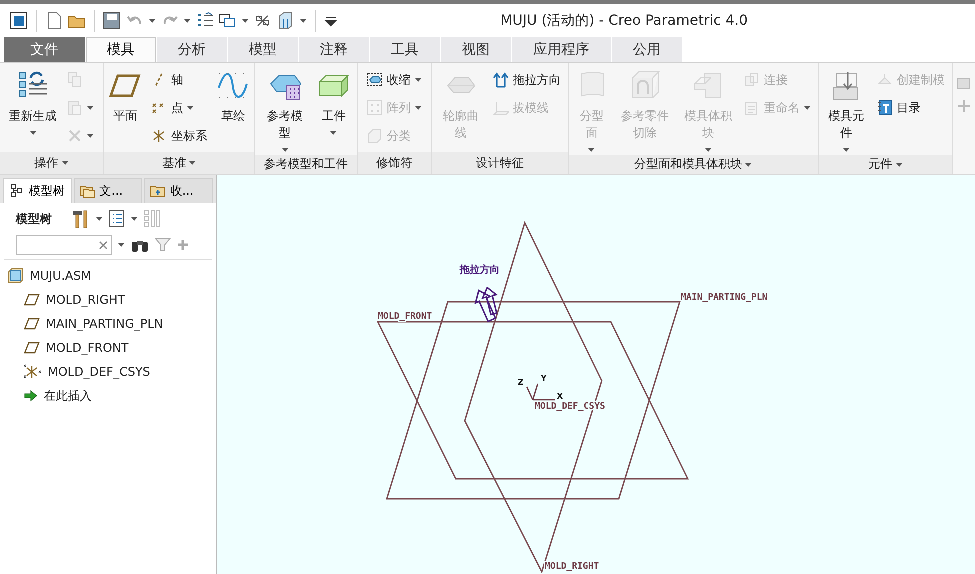 Image resolution: width=975 pixels, height=574 pixels. What do you see at coordinates (163, 245) in the screenshot?
I see `filter-icon` at bounding box center [163, 245].